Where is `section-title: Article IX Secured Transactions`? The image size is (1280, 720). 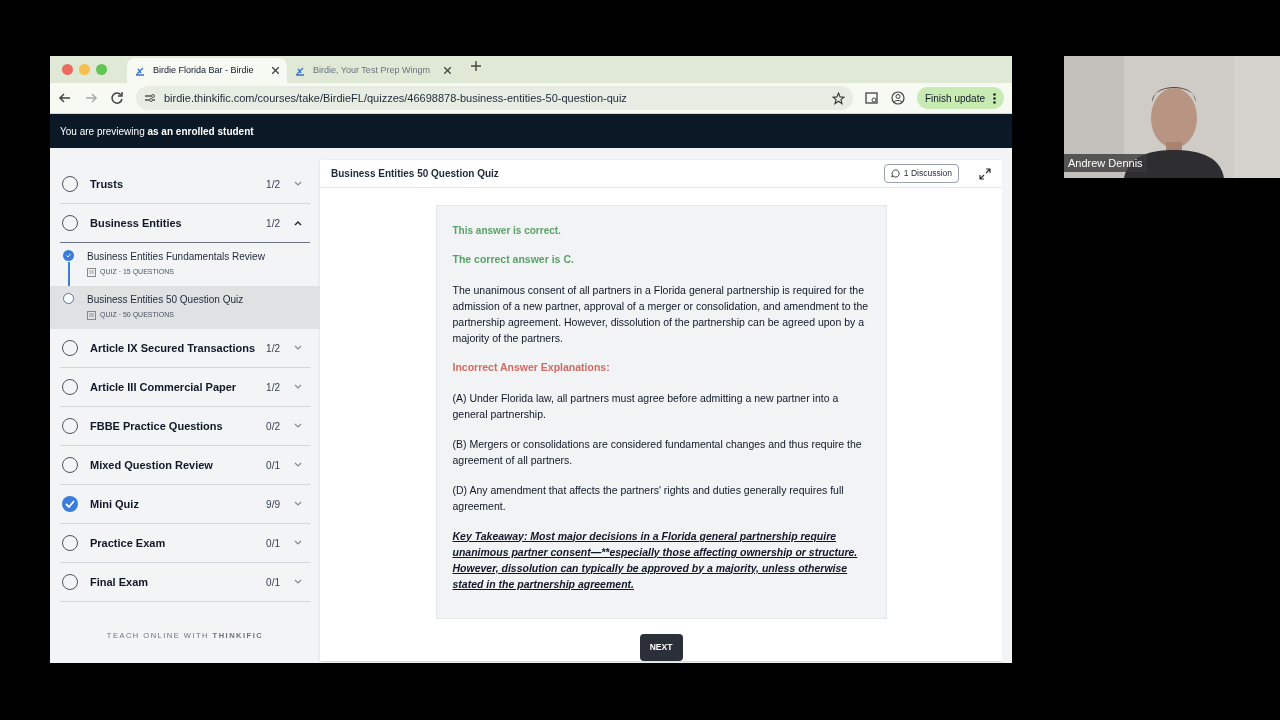 section-title: Article IX Secured Transactions is located at coordinates (178, 348).